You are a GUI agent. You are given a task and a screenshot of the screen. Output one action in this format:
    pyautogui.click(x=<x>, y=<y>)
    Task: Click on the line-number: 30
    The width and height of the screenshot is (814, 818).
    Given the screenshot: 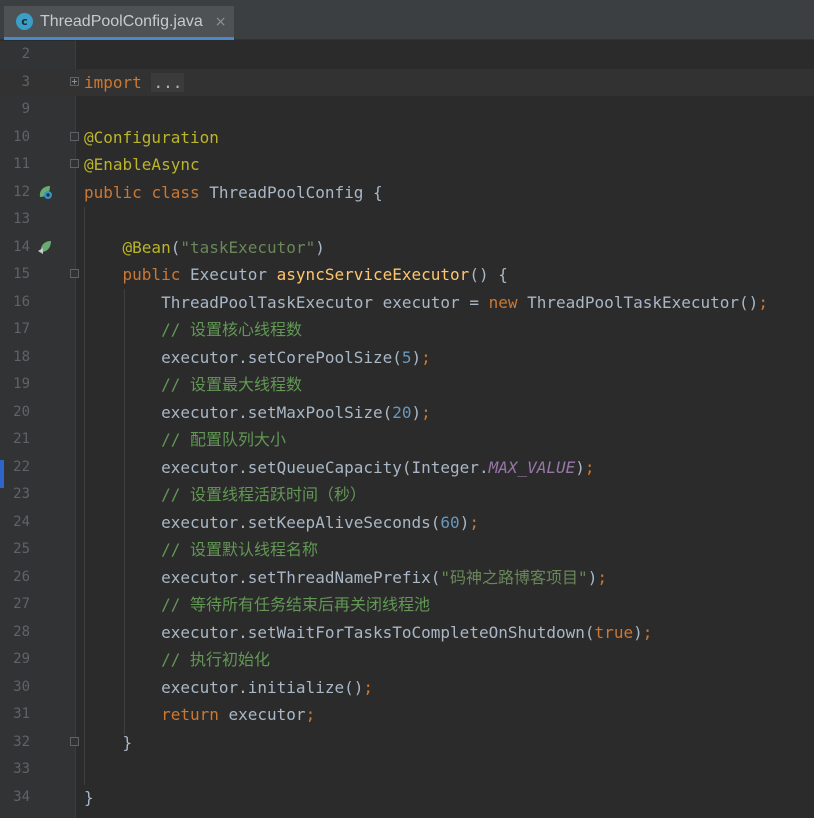 What is the action you would take?
    pyautogui.click(x=21, y=687)
    